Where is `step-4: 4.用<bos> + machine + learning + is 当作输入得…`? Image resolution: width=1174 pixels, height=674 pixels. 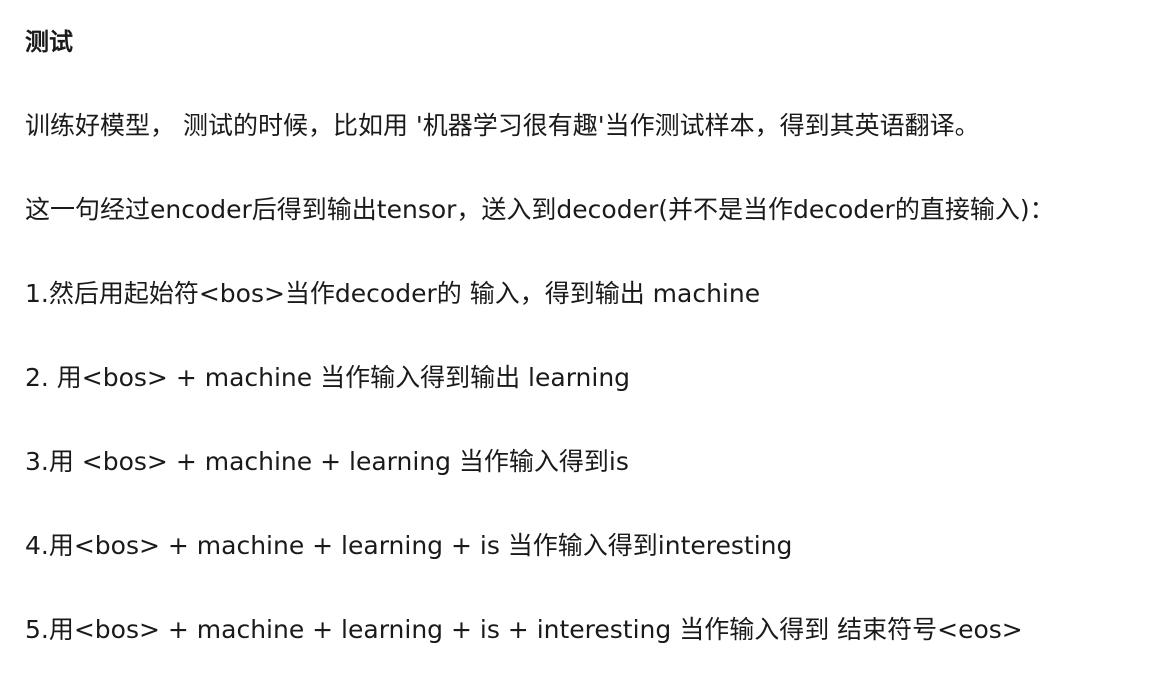
step-4: 4.用<bos> + machine + learning + is 当作输入得… is located at coordinates (409, 545).